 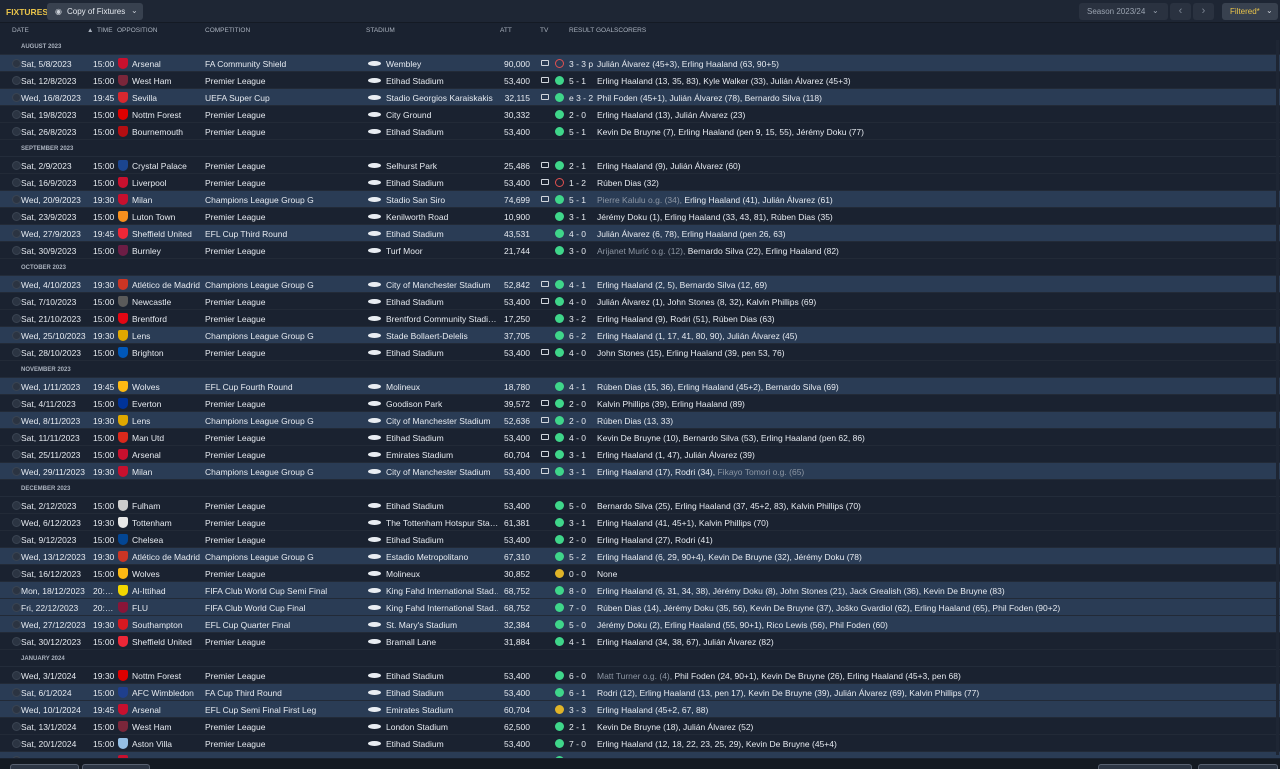 What do you see at coordinates (245, 64) in the screenshot?
I see `competition-name: FA Community Shield` at bounding box center [245, 64].